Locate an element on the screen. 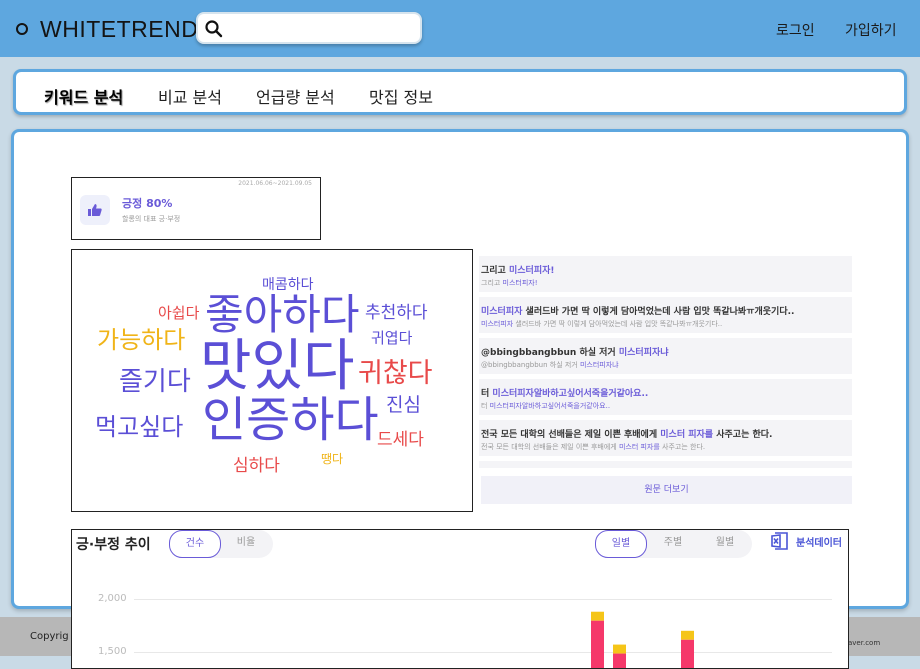  sentiment-subtitle: 할롱의 대표 긍·부정 is located at coordinates (151, 219).